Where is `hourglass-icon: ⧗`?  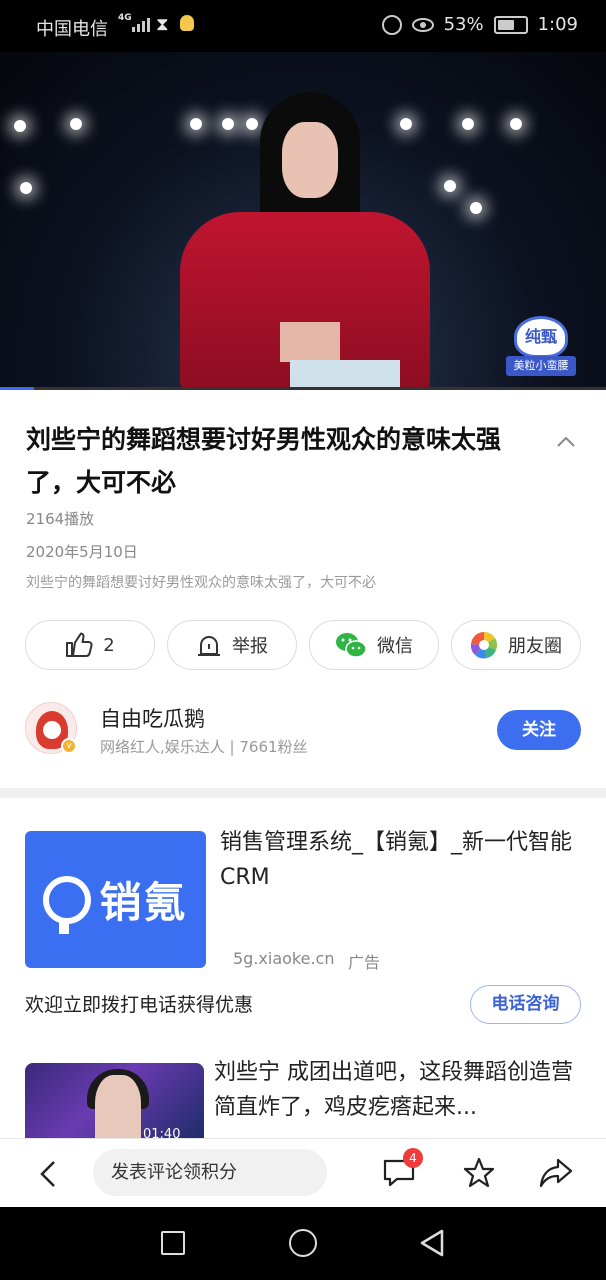
hourglass-icon: ⧗ is located at coordinates (162, 24).